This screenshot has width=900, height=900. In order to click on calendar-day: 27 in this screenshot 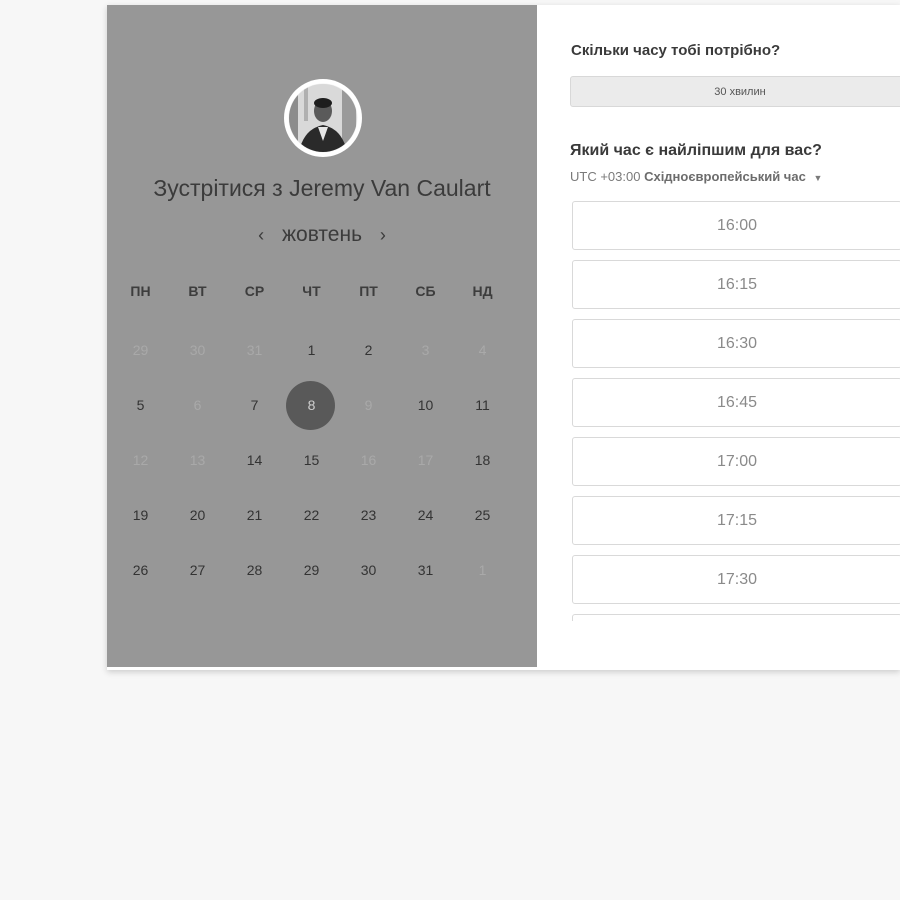, I will do `click(197, 570)`.